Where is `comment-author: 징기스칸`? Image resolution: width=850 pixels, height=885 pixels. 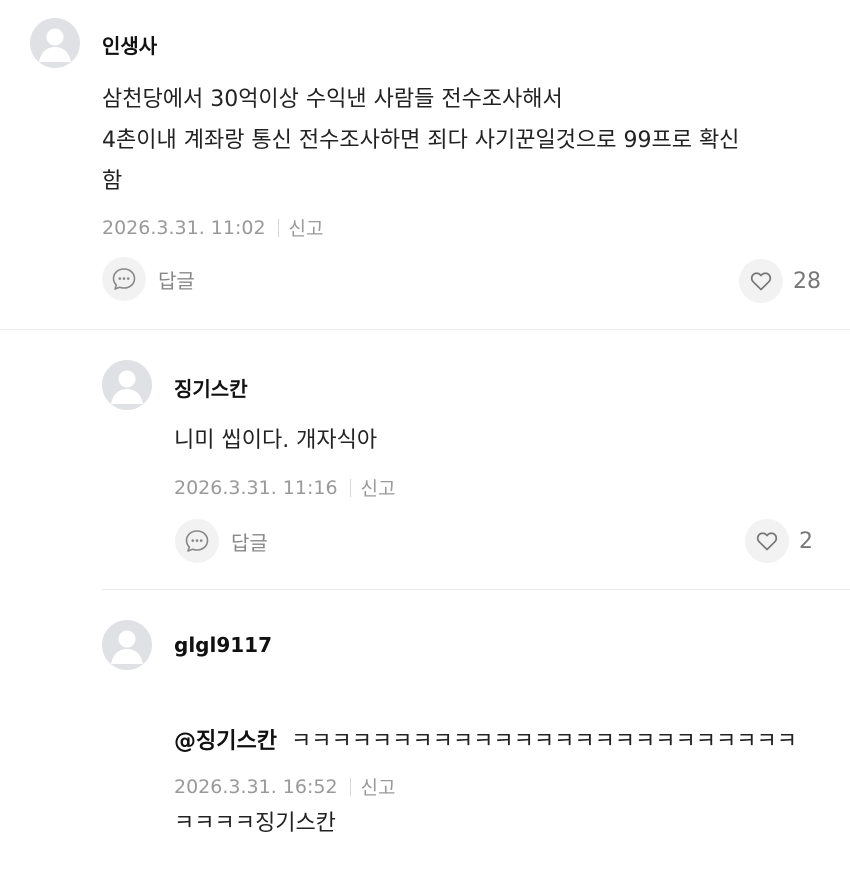
comment-author: 징기스칸 is located at coordinates (211, 387).